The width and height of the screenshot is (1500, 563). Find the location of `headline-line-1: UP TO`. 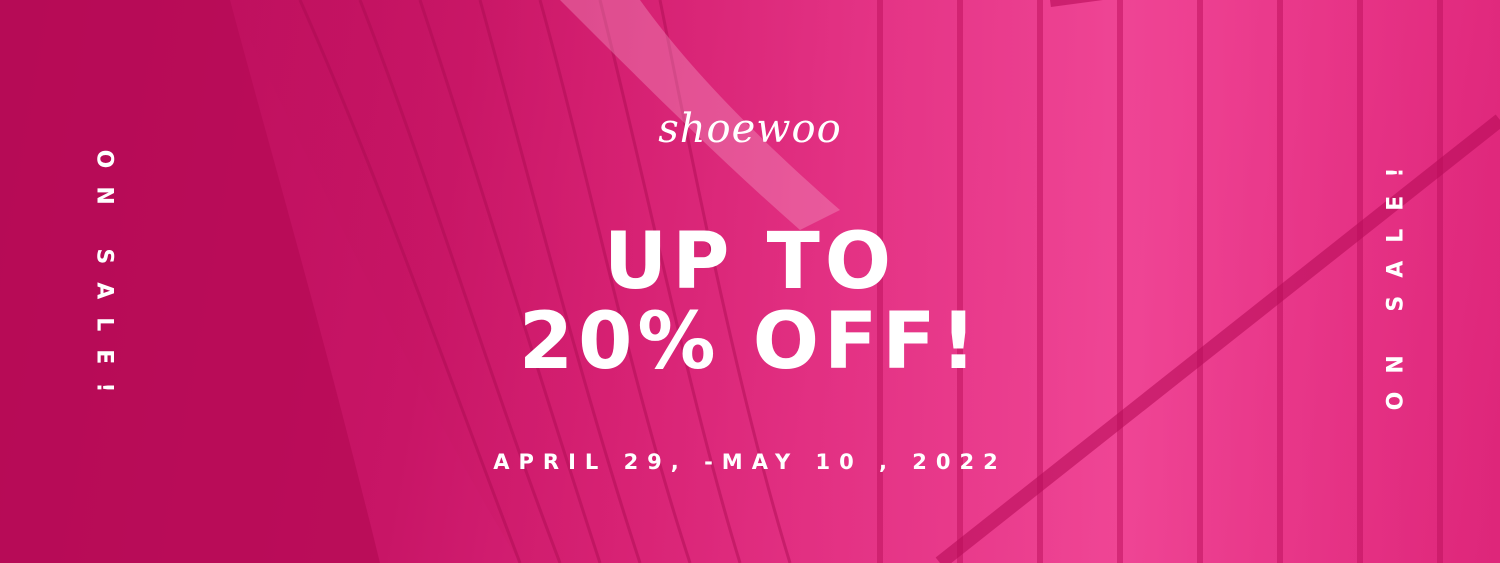

headline-line-1: UP TO is located at coordinates (750, 262).